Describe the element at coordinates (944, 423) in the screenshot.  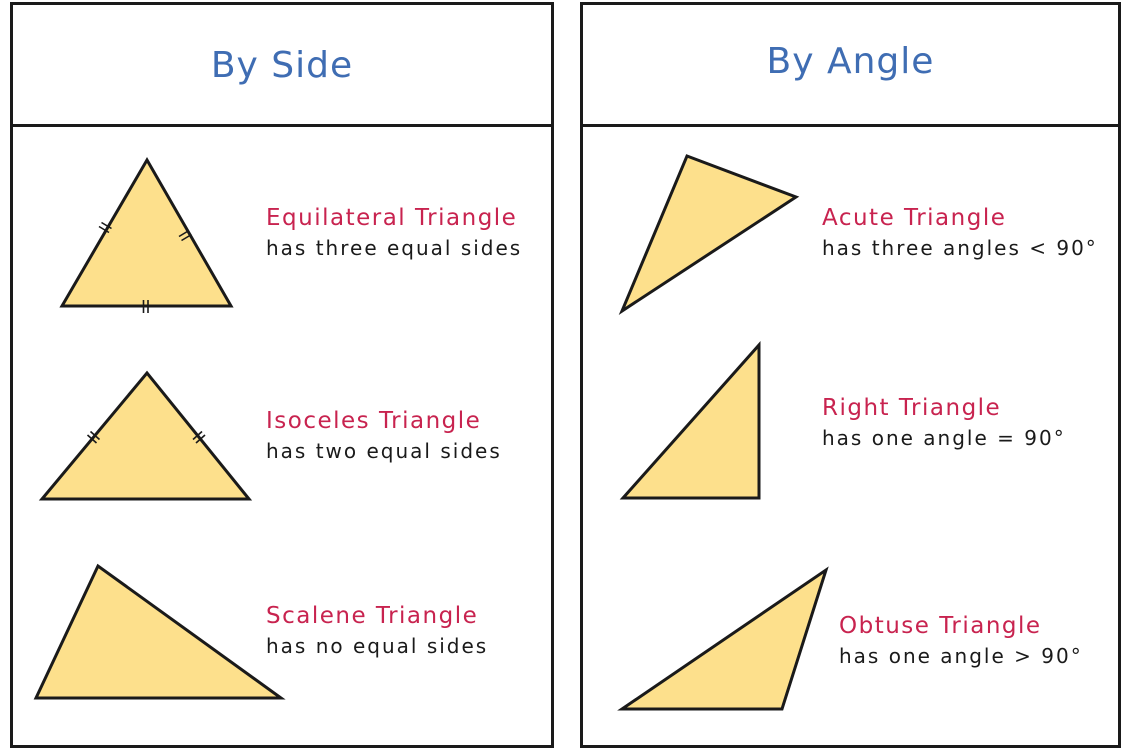
I see `right-label: Right Triangle has one angle = 90°` at that location.